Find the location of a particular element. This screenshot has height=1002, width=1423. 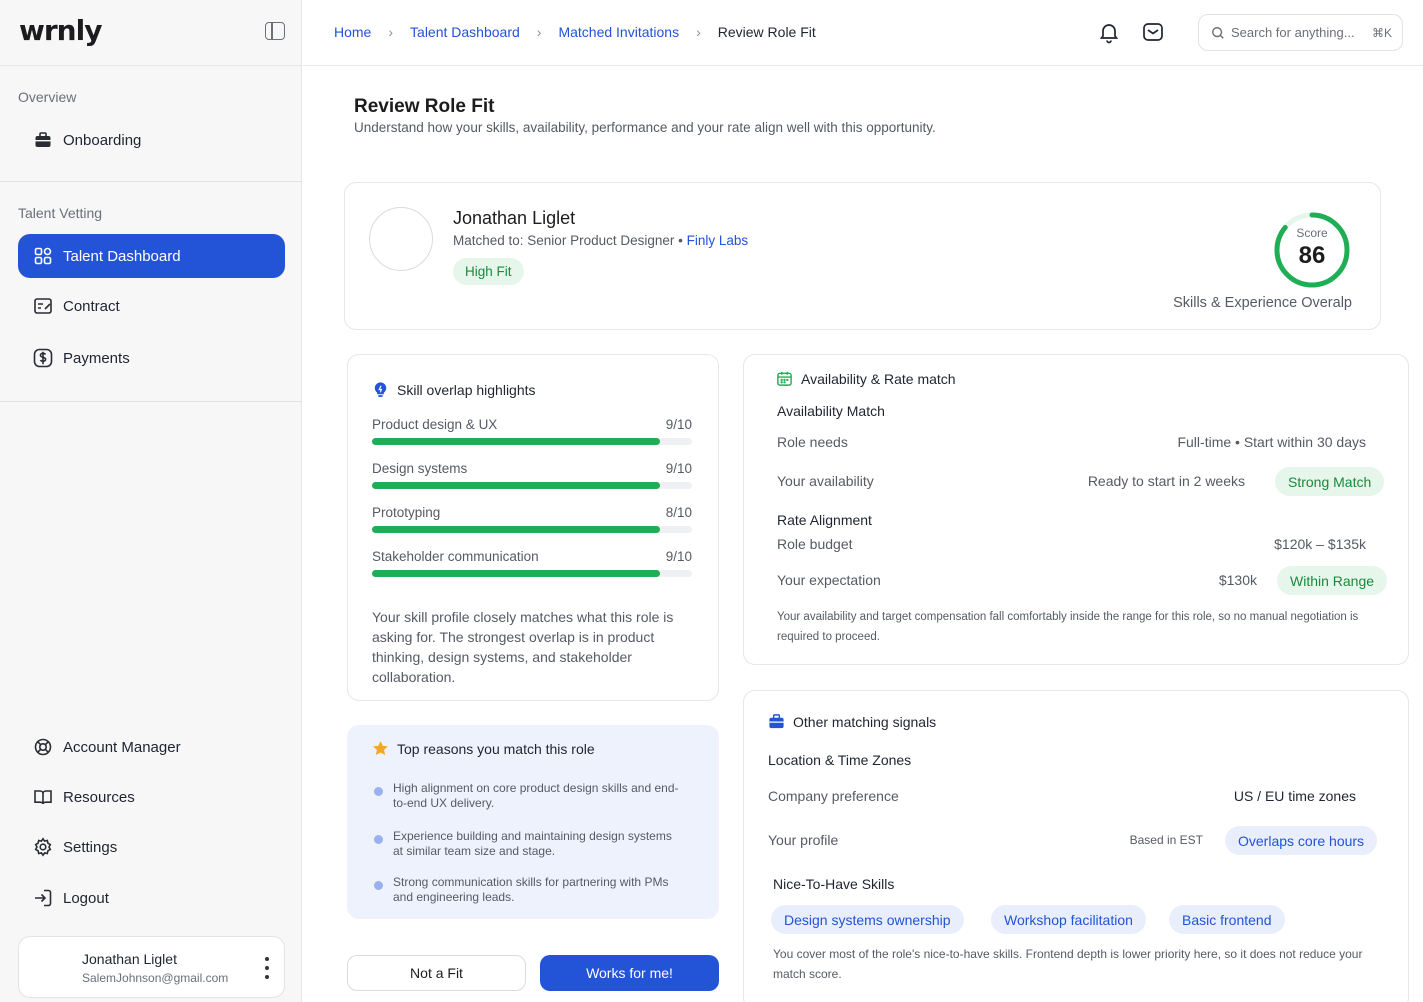

sidebar-item-payments: Payments is located at coordinates (151, 358).